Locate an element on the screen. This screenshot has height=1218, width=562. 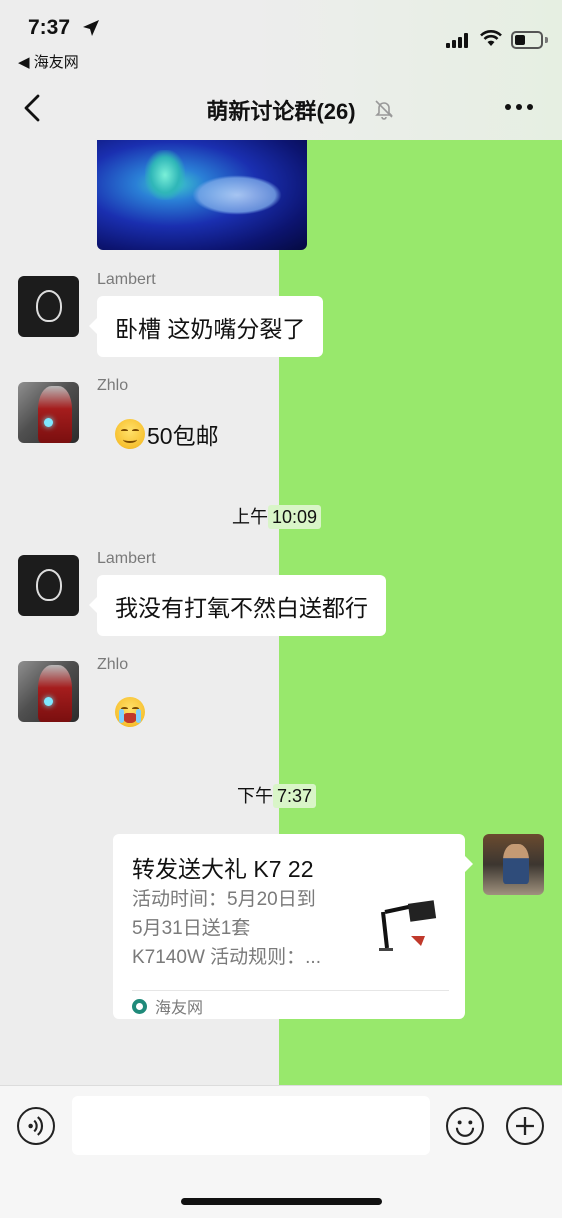
chat-title: 萌新讨论群(26) is located at coordinates (281, 110).